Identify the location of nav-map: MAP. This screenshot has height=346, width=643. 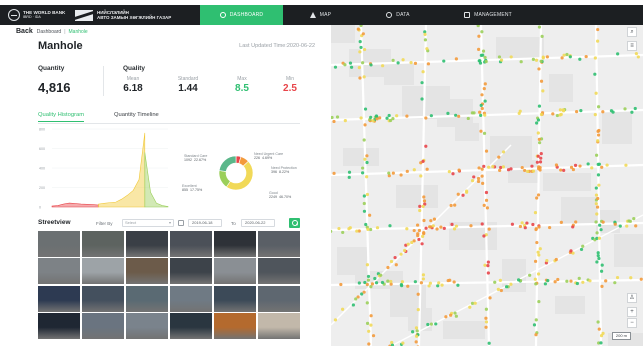
(320, 15).